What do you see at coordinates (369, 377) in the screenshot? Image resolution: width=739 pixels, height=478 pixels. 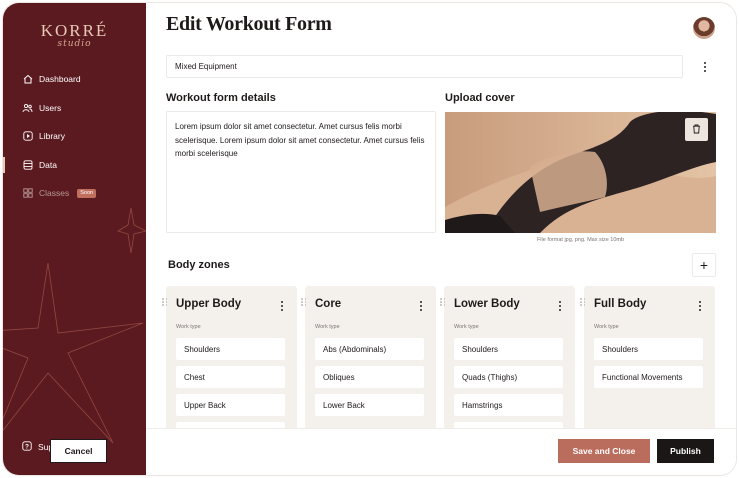 I see `work-type-item: Obliques` at bounding box center [369, 377].